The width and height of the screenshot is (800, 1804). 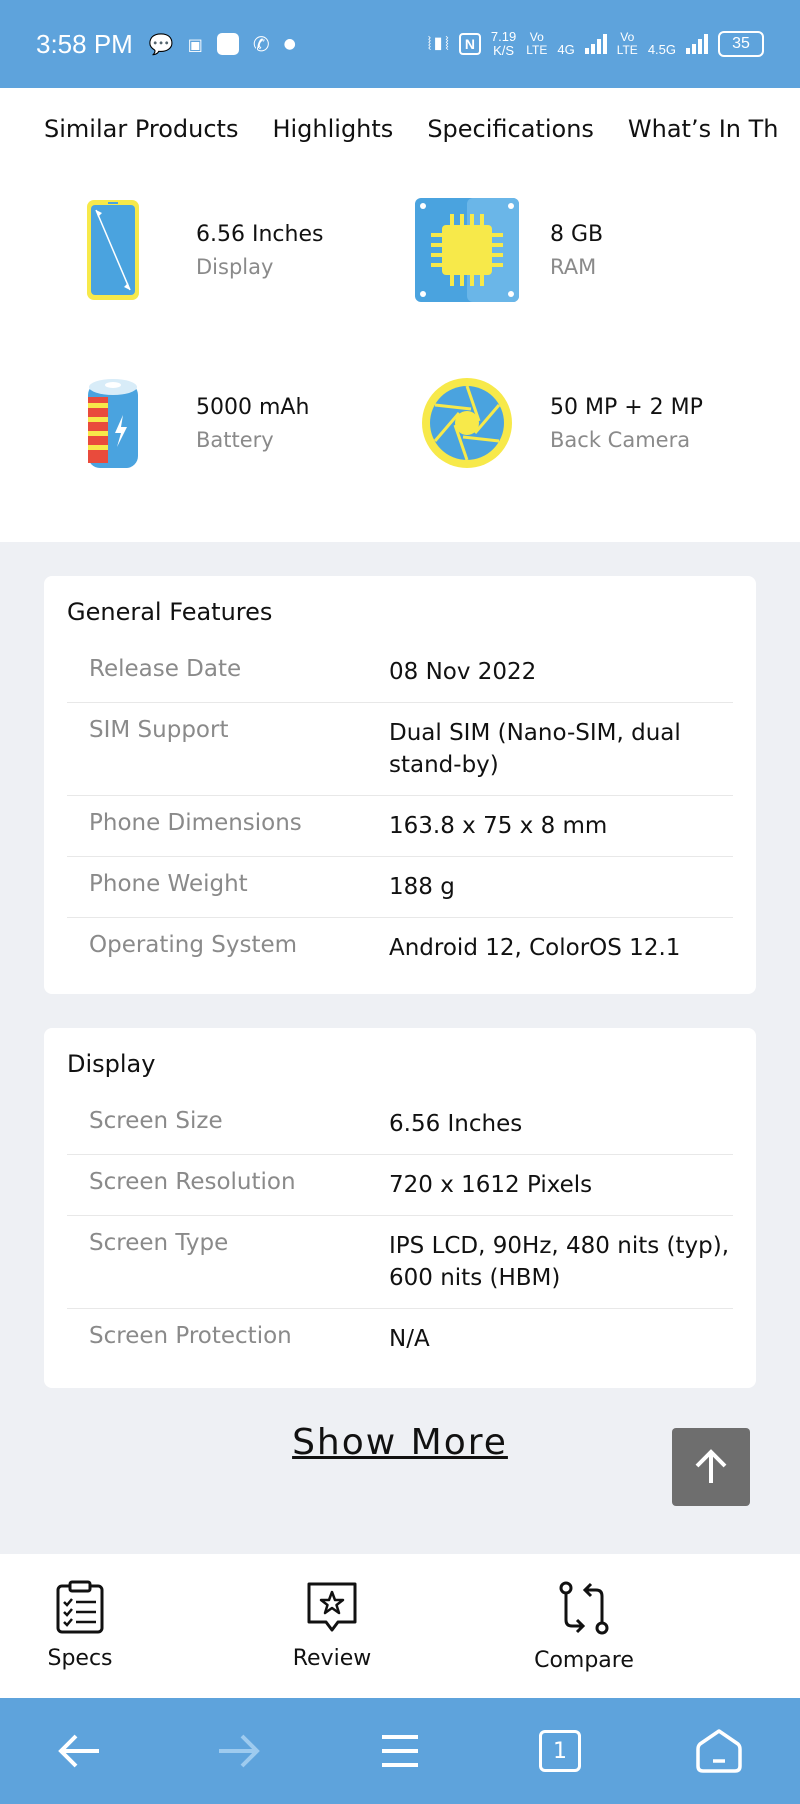 I want to click on hamburger-menu-icon, so click(x=400, y=1751).